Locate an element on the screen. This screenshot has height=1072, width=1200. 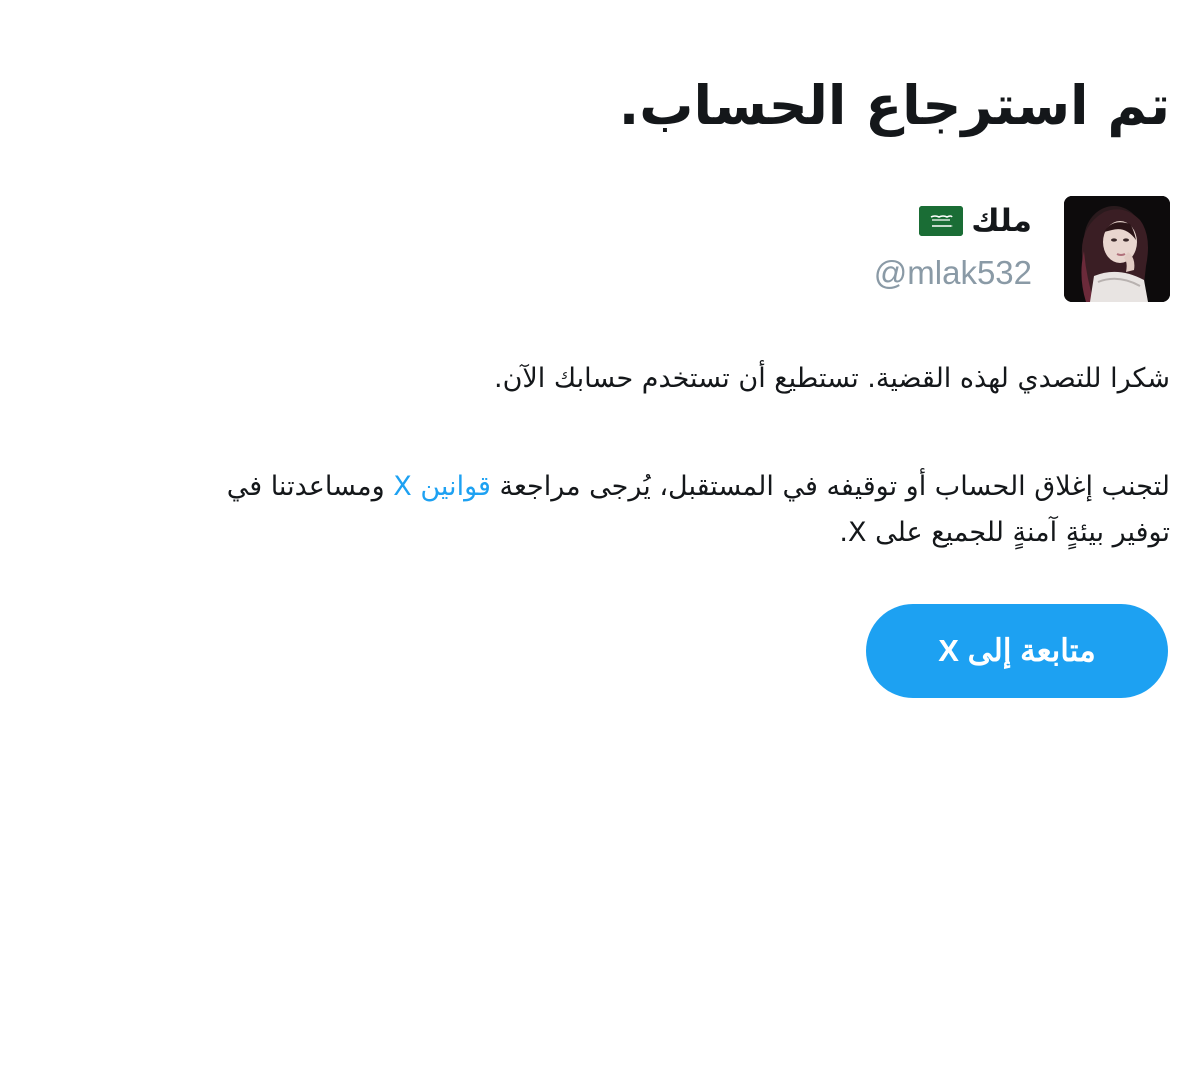
account-handle: @mlak532 is located at coordinates (952, 272).